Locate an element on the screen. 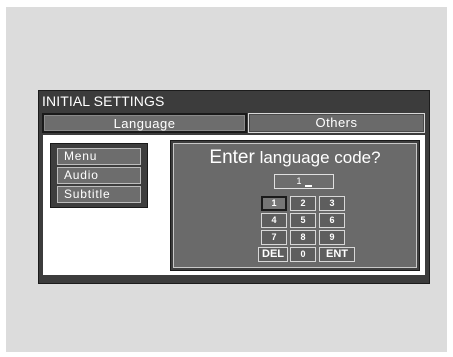  key-3: 3 is located at coordinates (332, 203).